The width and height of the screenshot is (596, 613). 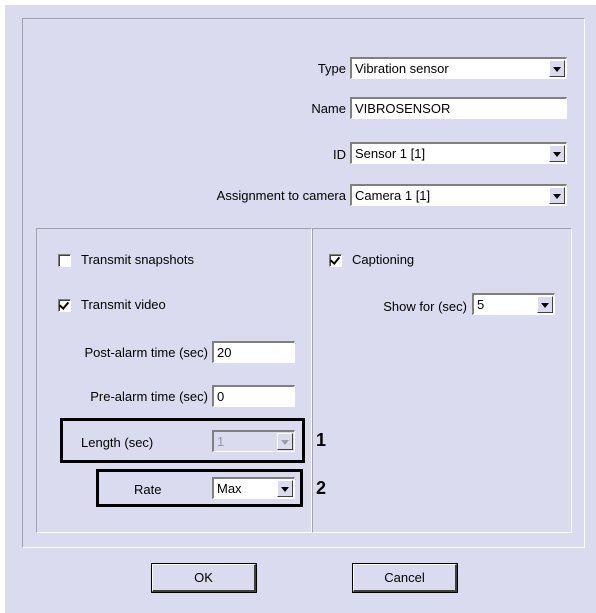 What do you see at coordinates (402, 68) in the screenshot?
I see `type-select-value: Vibration sensor` at bounding box center [402, 68].